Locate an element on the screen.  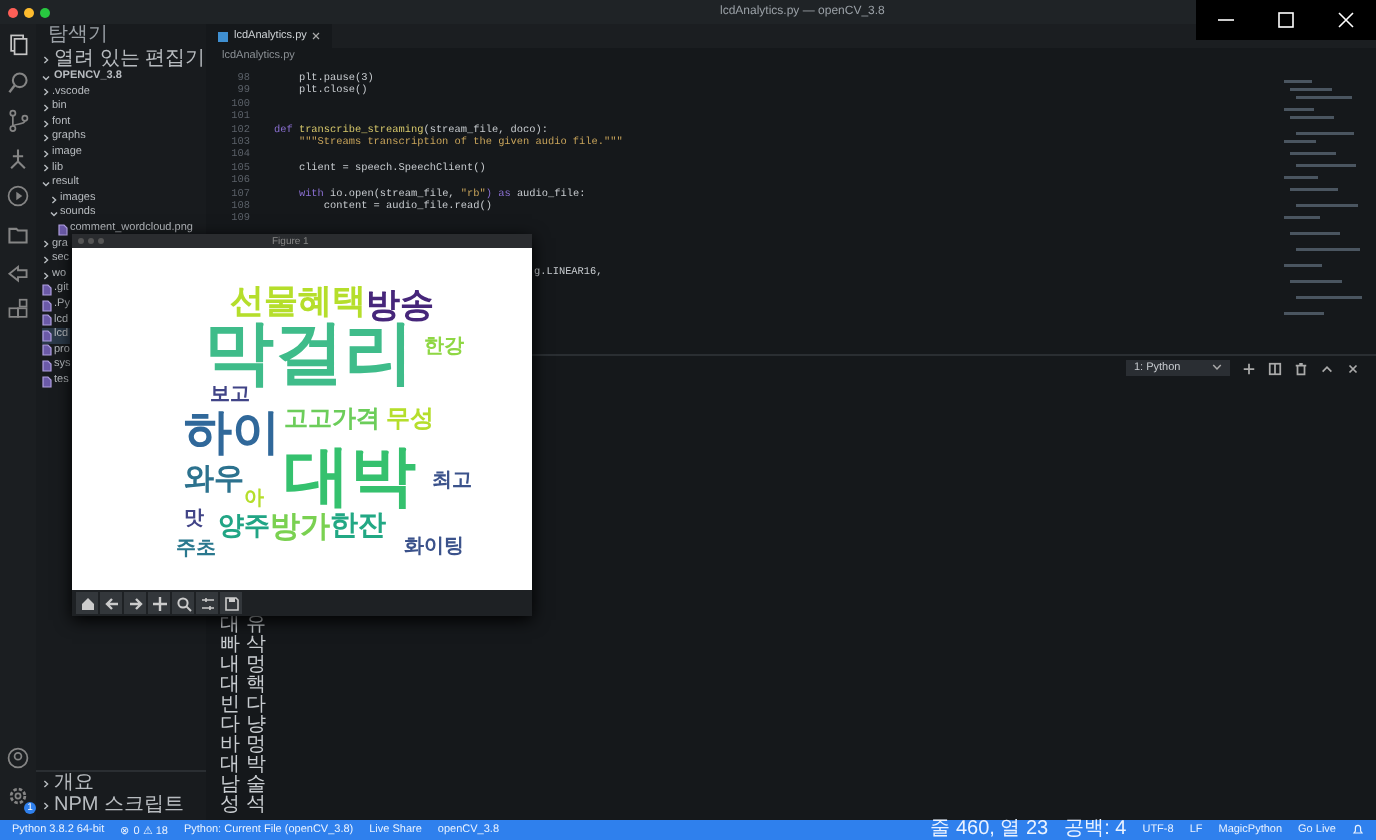
status-item: 공백: 4 is located at coordinates (1095, 830).